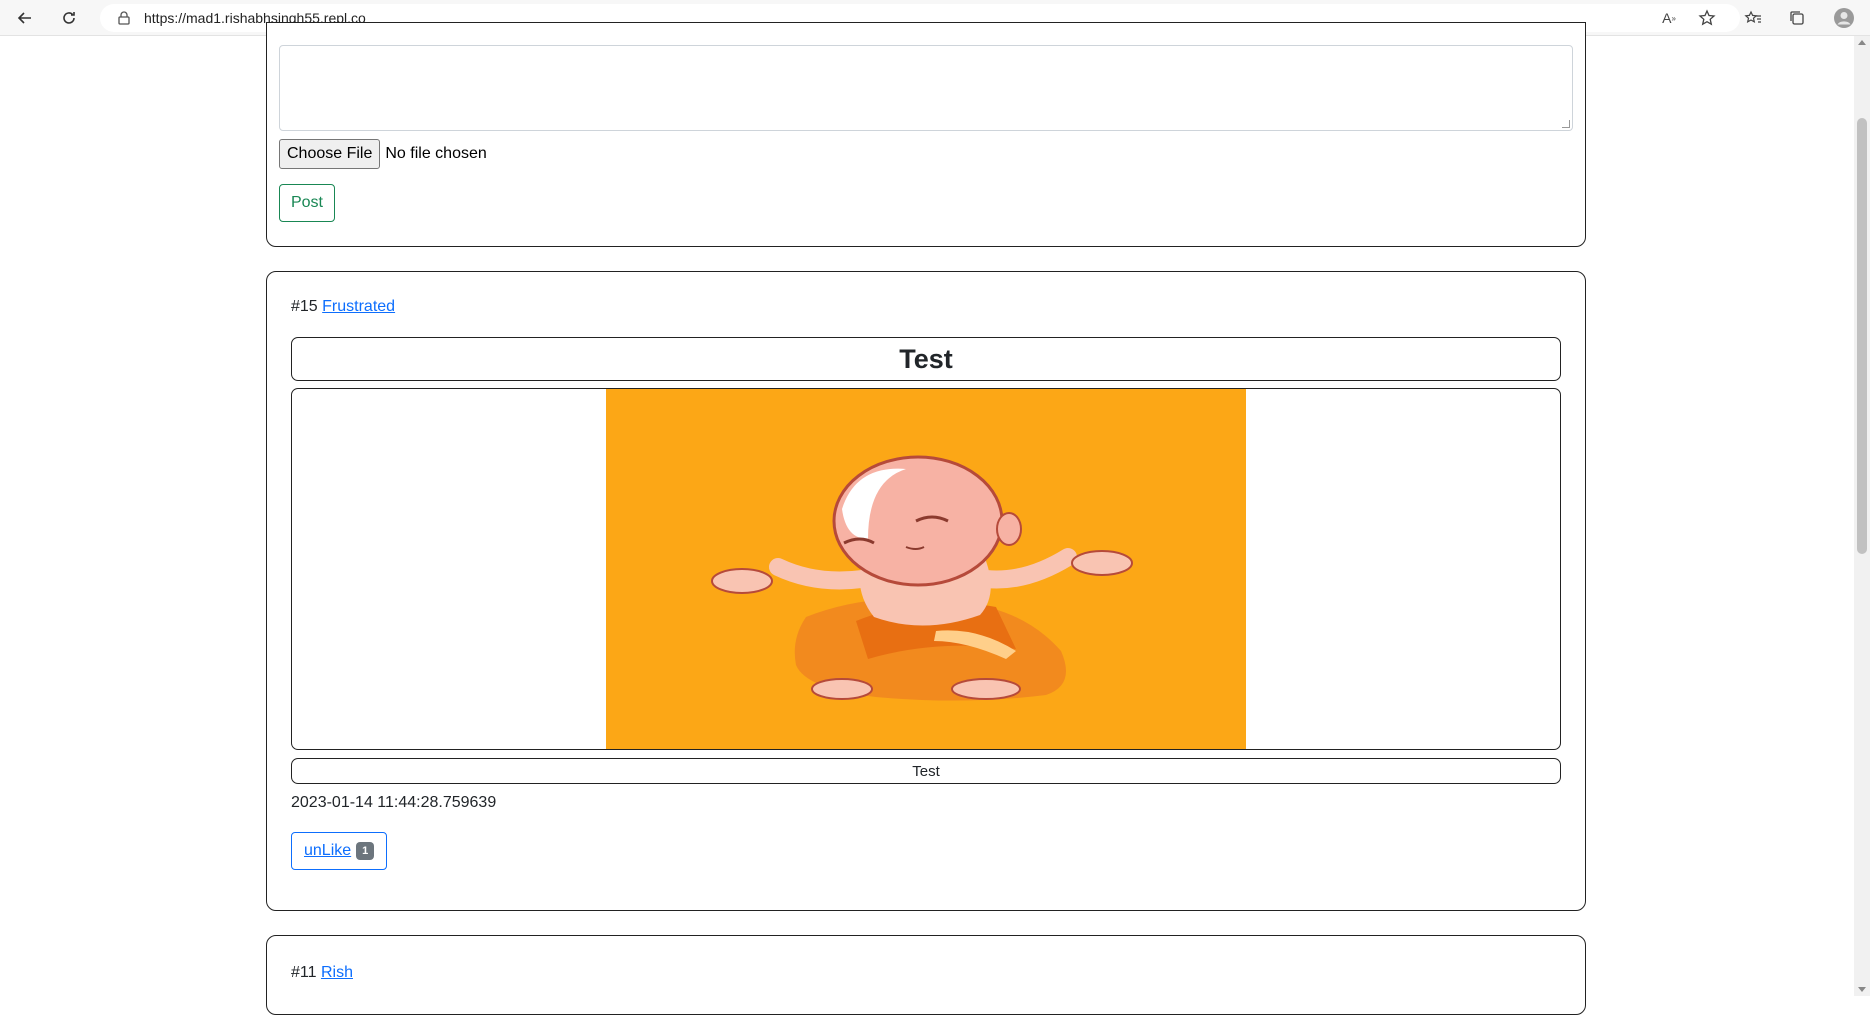 This screenshot has width=1870, height=1015. I want to click on favorite-star-icon, so click(1707, 18).